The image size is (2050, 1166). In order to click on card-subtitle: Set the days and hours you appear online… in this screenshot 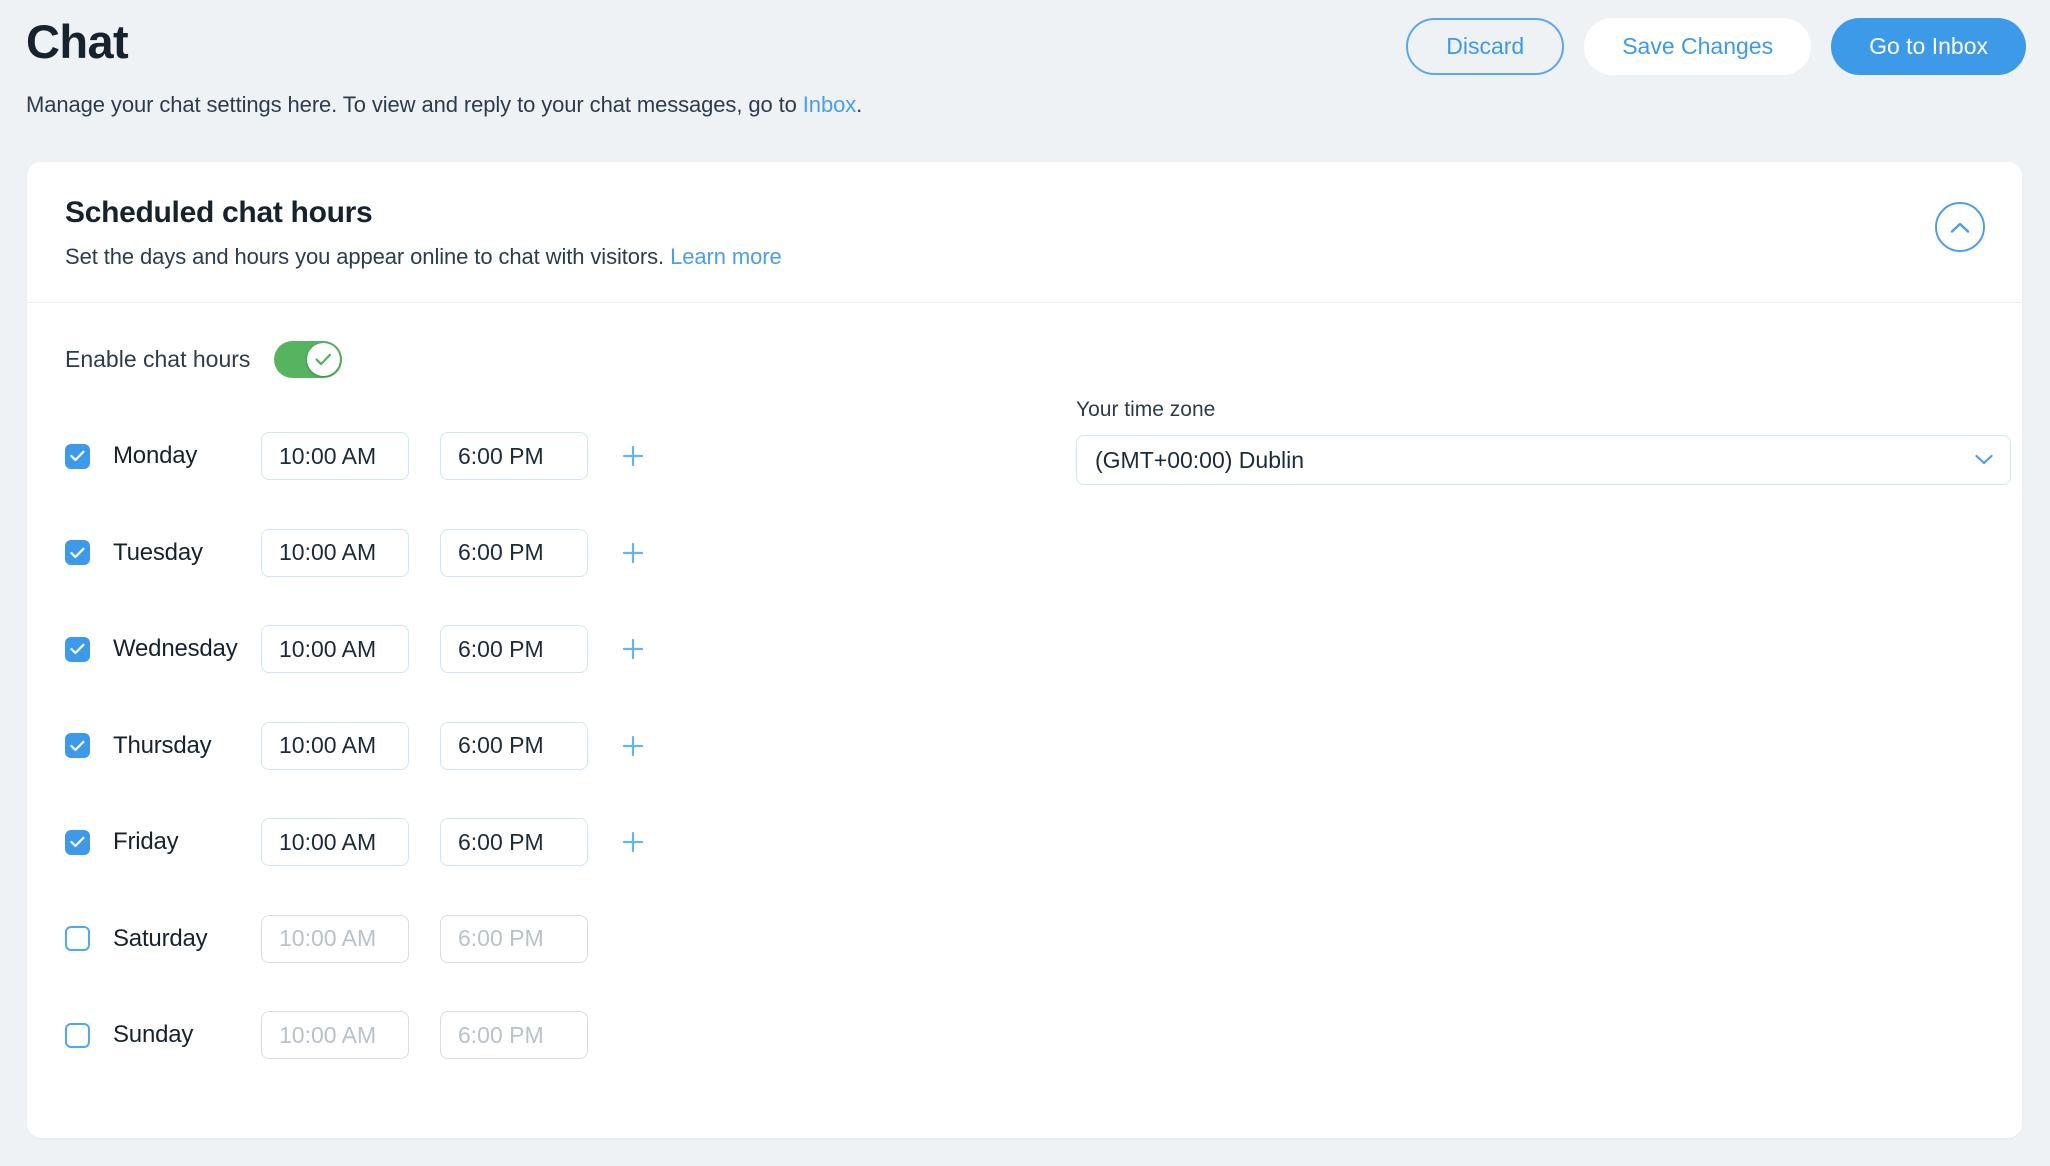, I will do `click(423, 257)`.